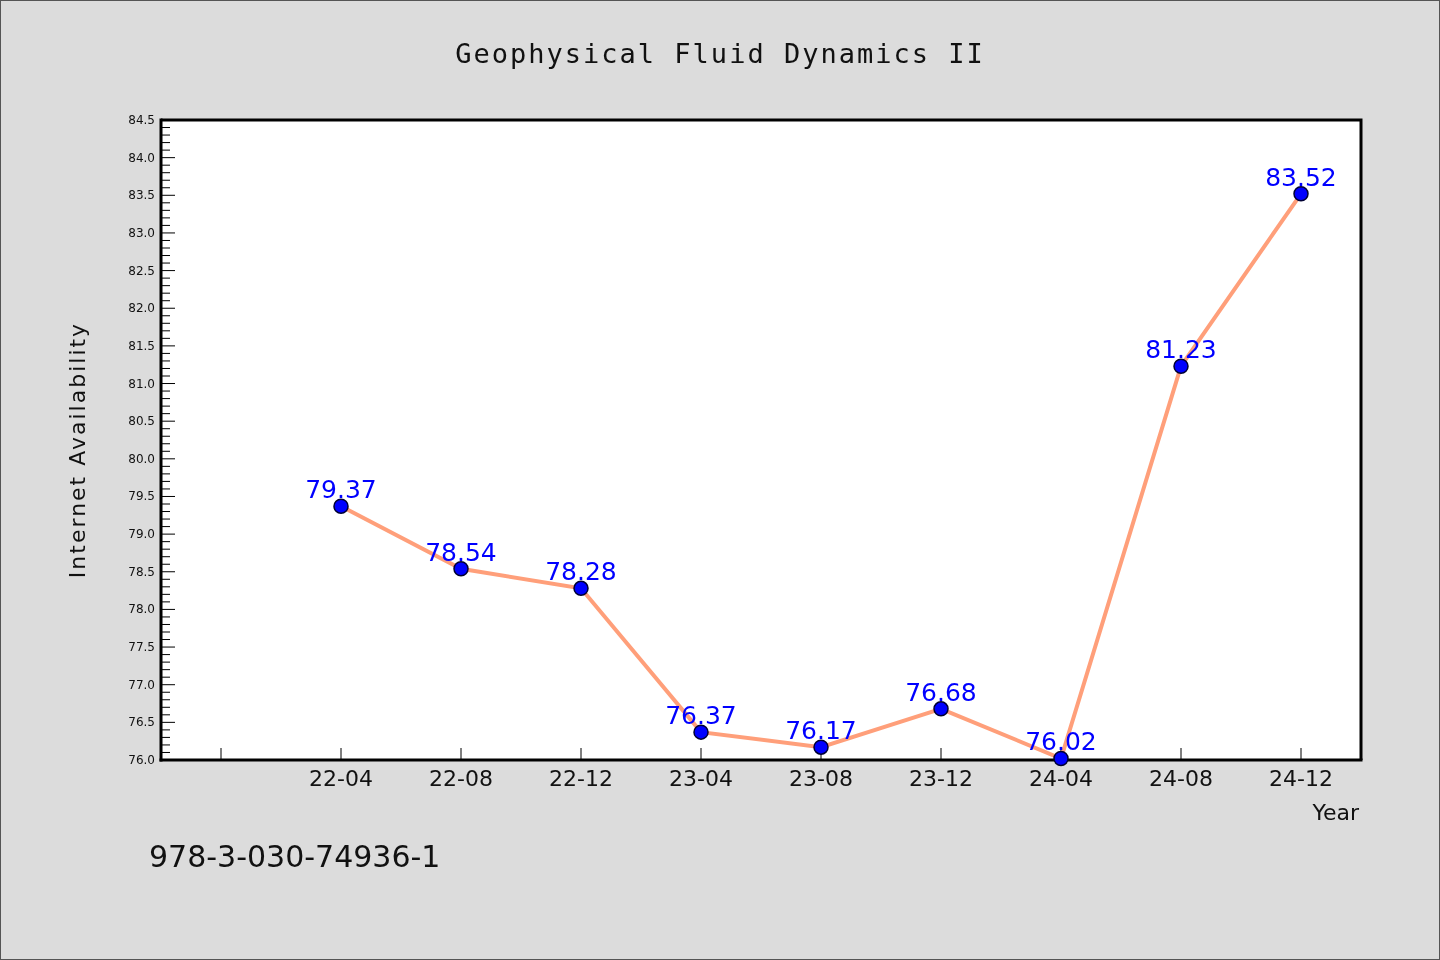 The width and height of the screenshot is (1440, 960). Describe the element at coordinates (461, 552) in the screenshot. I see `data-label: 78.54` at that location.